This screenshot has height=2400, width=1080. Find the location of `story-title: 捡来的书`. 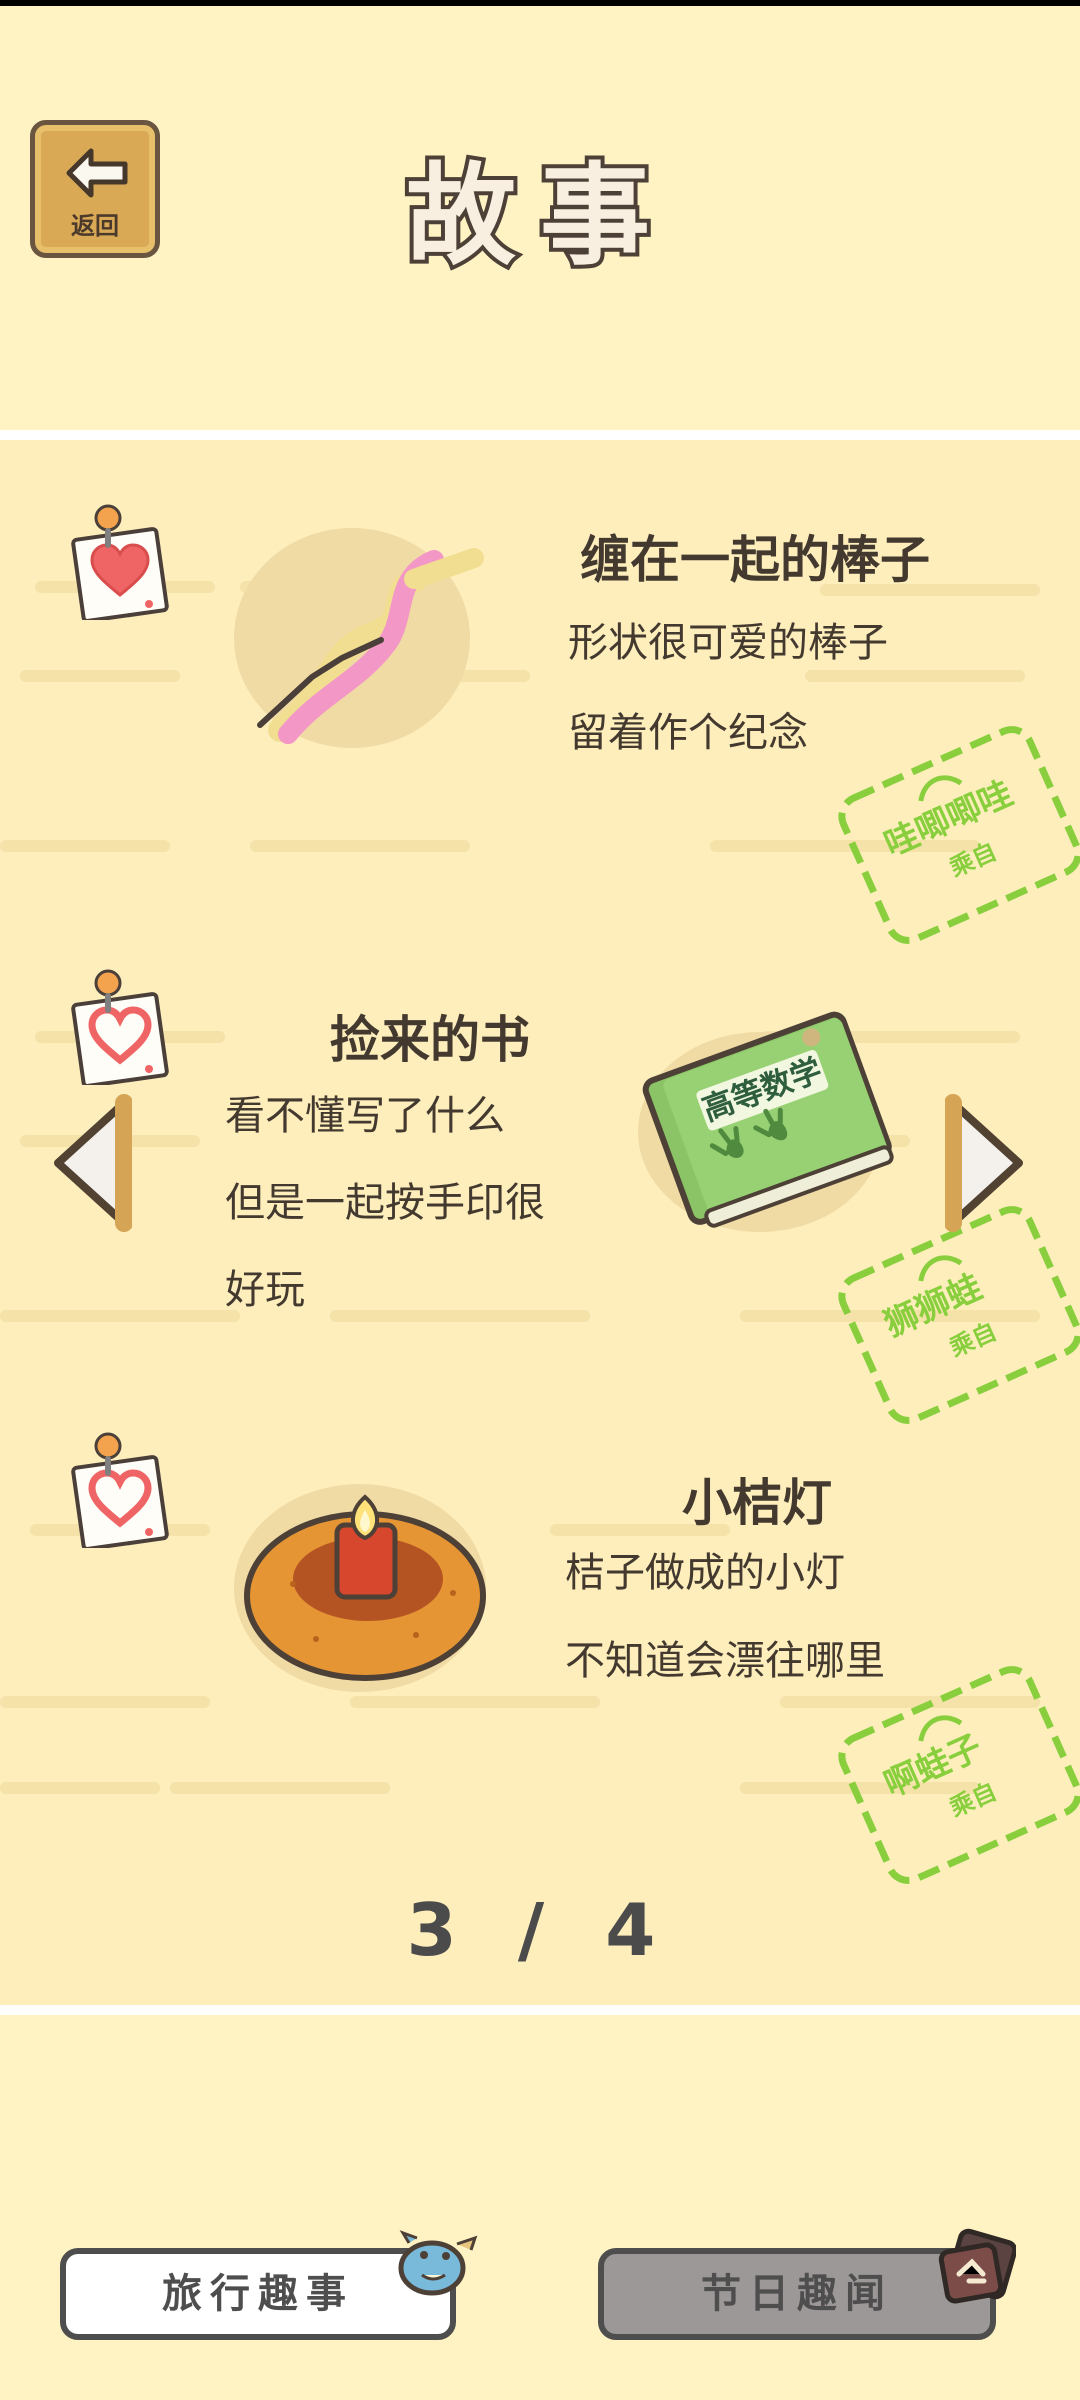

story-title: 捡来的书 is located at coordinates (430, 1040).